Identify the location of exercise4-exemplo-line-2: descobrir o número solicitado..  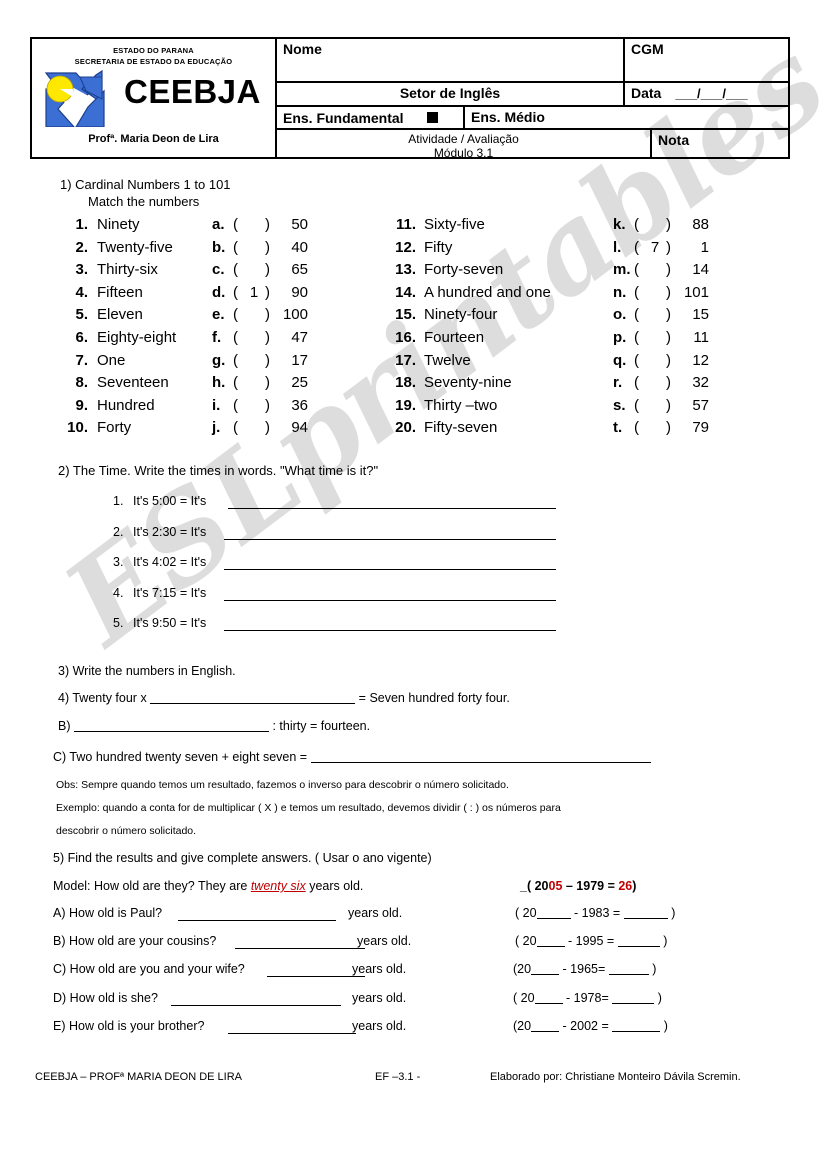
(126, 831).